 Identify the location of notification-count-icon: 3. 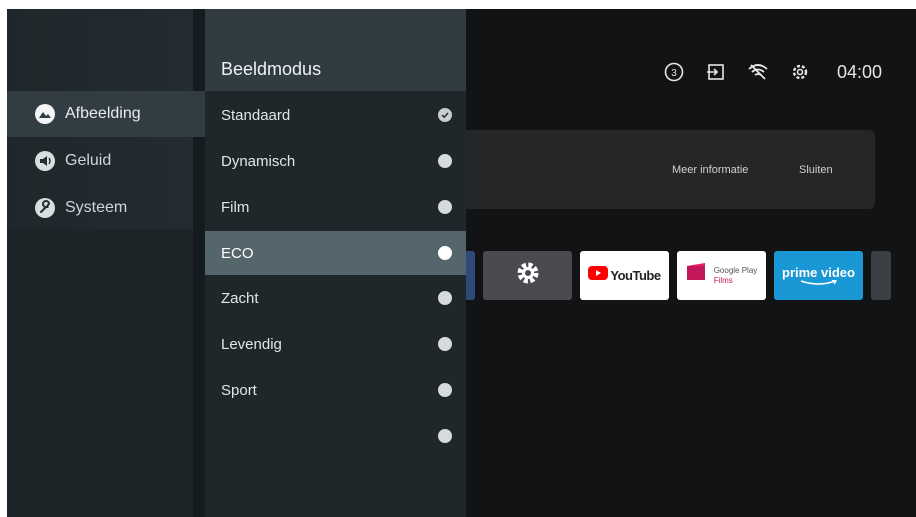
(674, 72).